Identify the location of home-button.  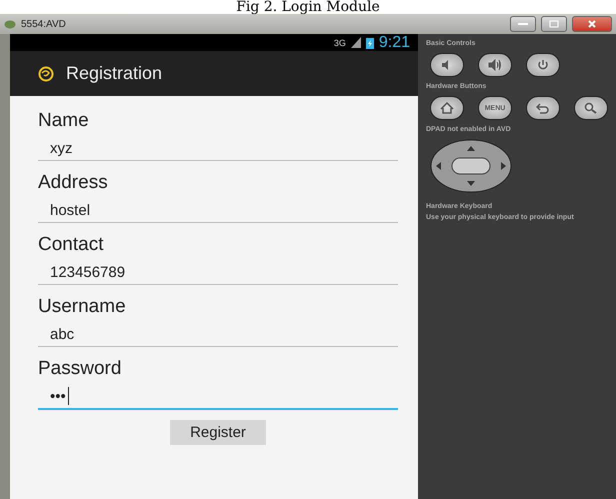
(447, 108).